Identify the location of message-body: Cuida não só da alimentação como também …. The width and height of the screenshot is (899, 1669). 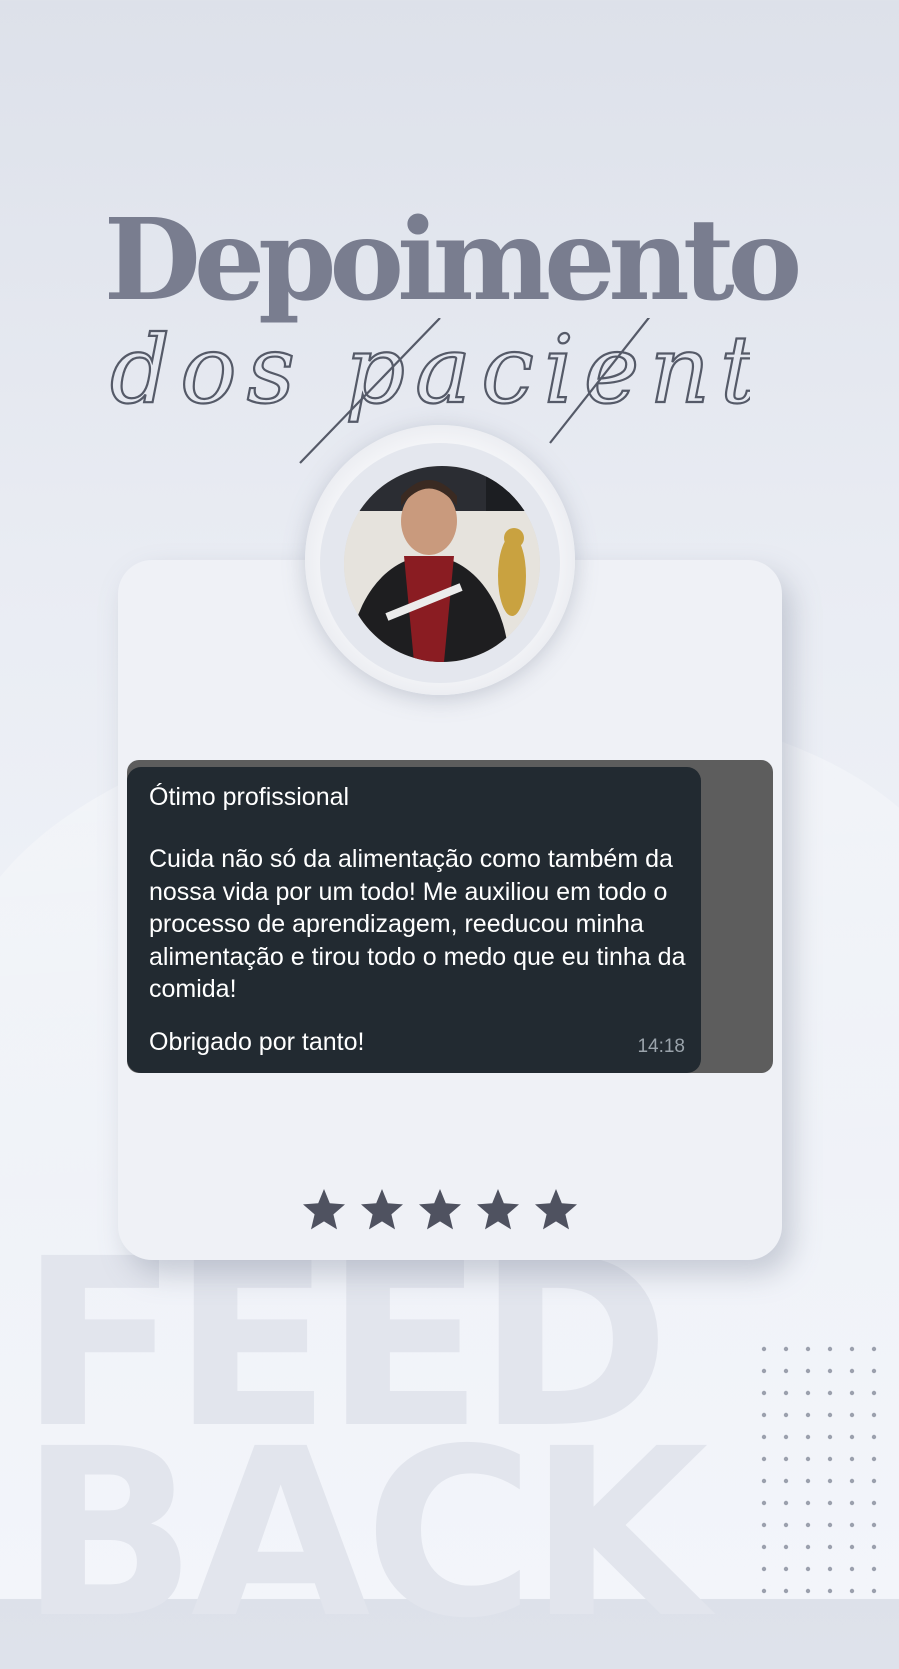
(417, 924).